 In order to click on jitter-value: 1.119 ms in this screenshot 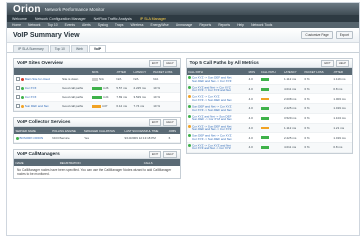, I will do `click(341, 80)`.